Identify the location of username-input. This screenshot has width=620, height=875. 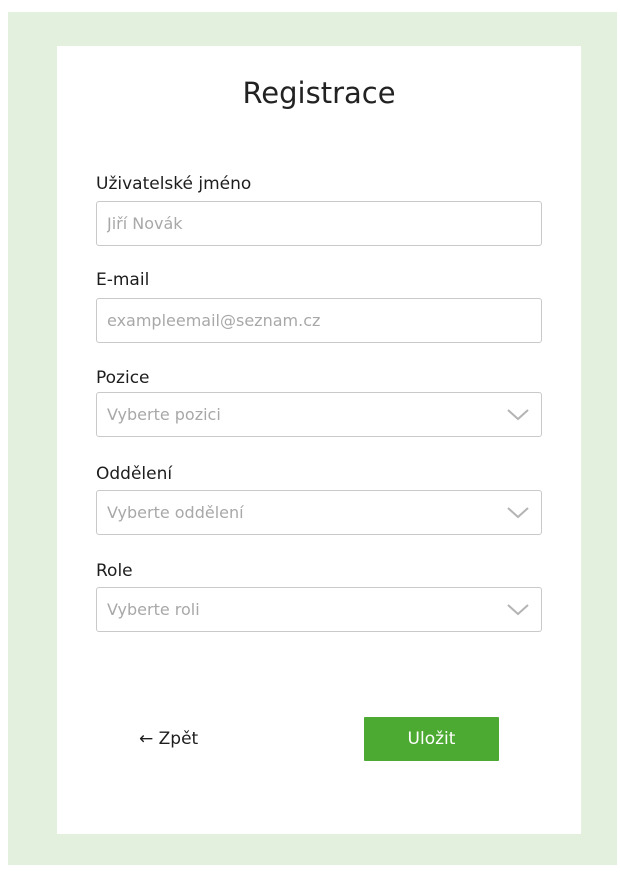
(319, 223).